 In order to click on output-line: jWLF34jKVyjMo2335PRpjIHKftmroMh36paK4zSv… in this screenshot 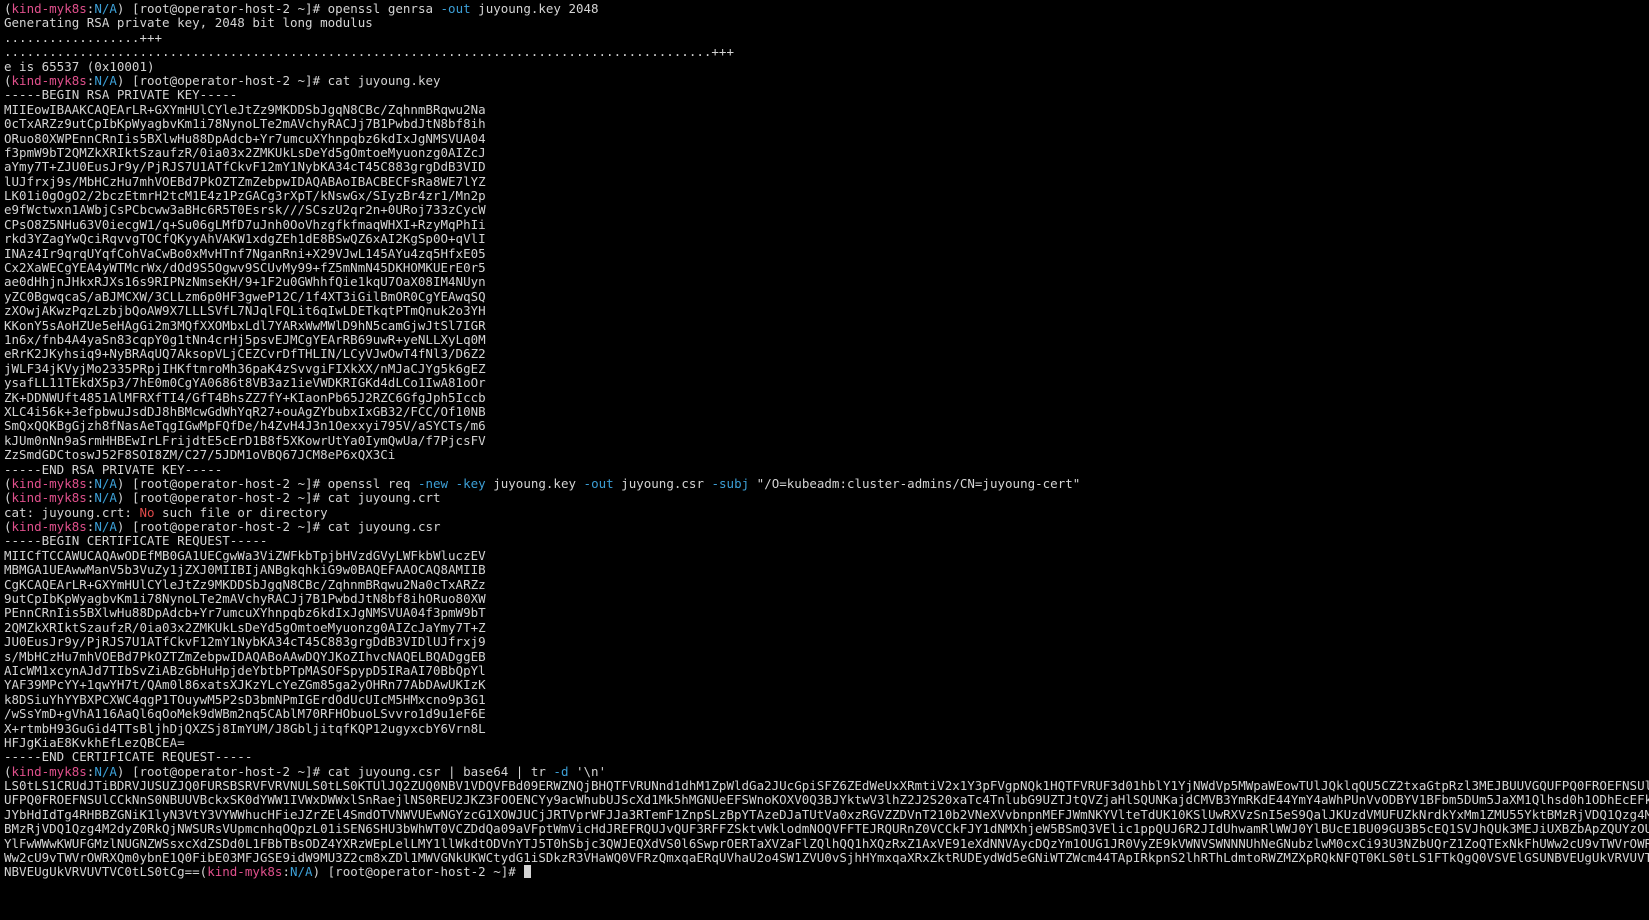, I will do `click(826, 369)`.